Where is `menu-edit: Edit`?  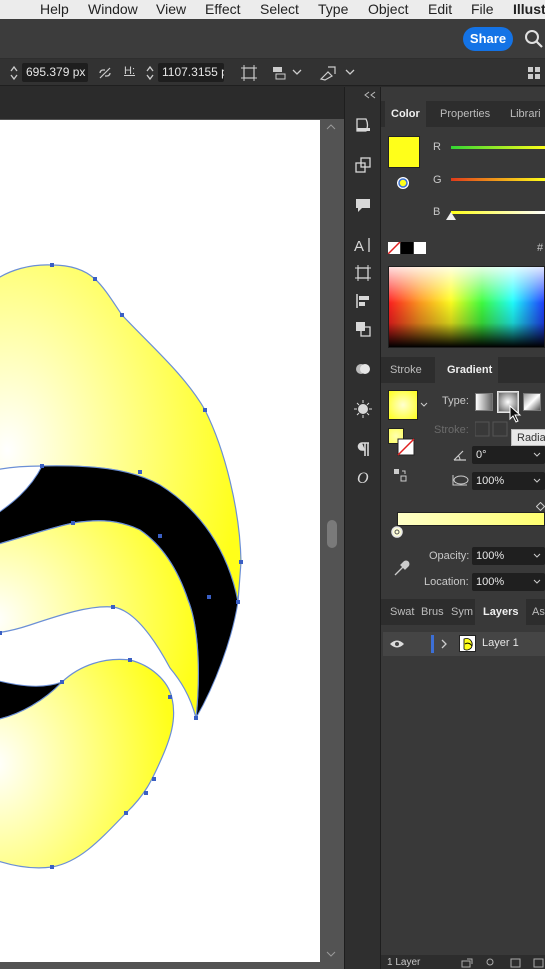
menu-edit: Edit is located at coordinates (440, 9).